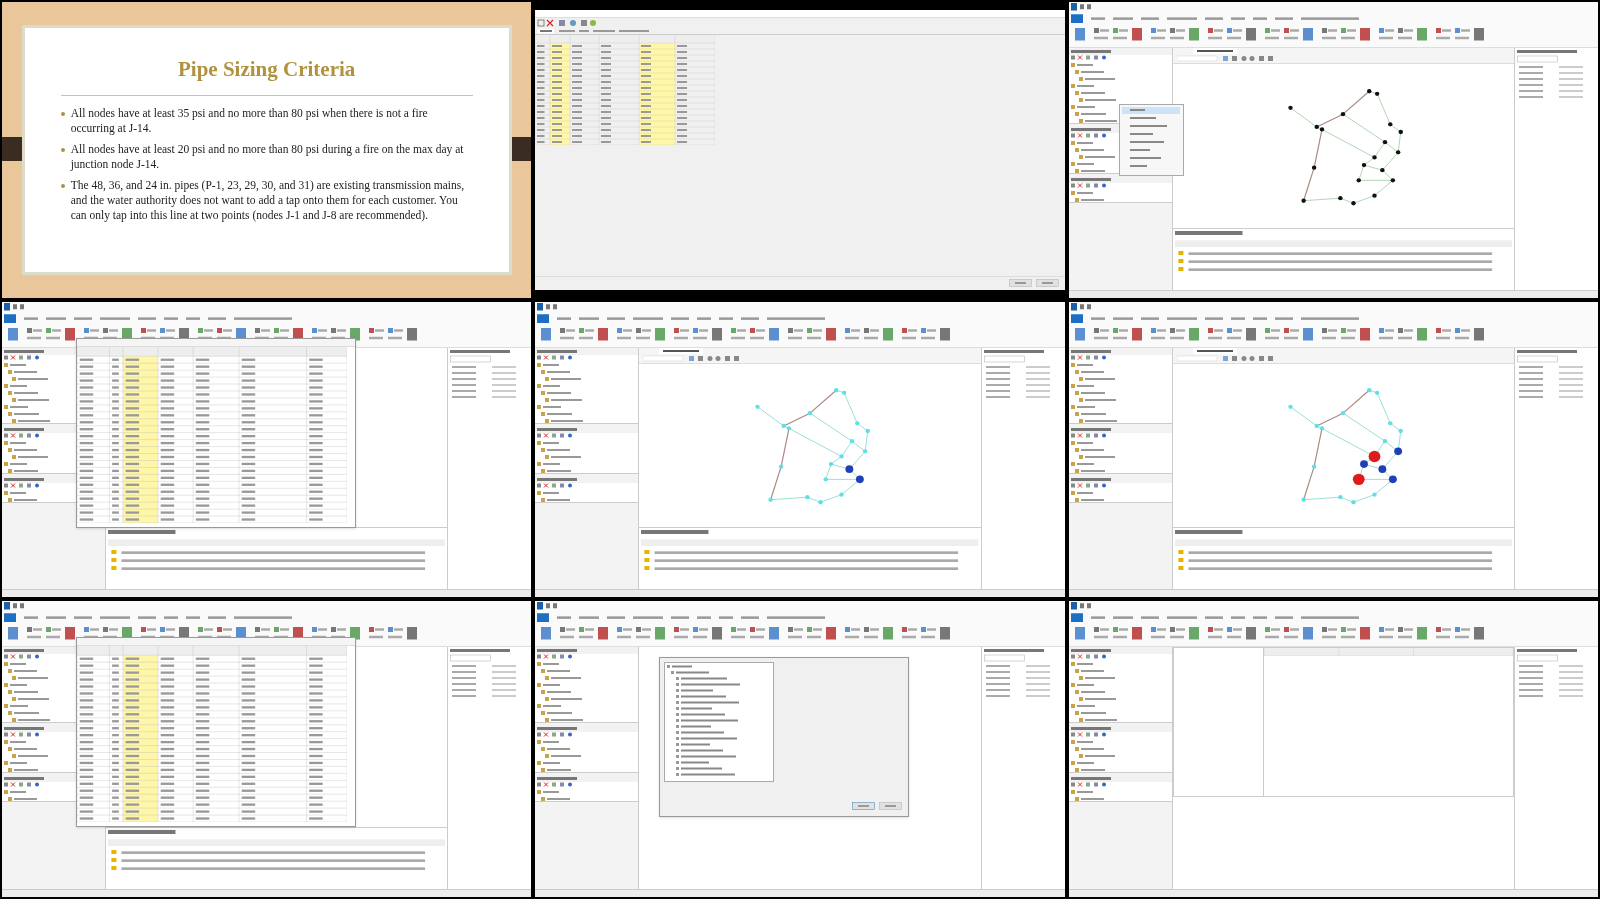 Image resolution: width=1600 pixels, height=899 pixels. Describe the element at coordinates (1151, 140) in the screenshot. I see `context-menu` at that location.